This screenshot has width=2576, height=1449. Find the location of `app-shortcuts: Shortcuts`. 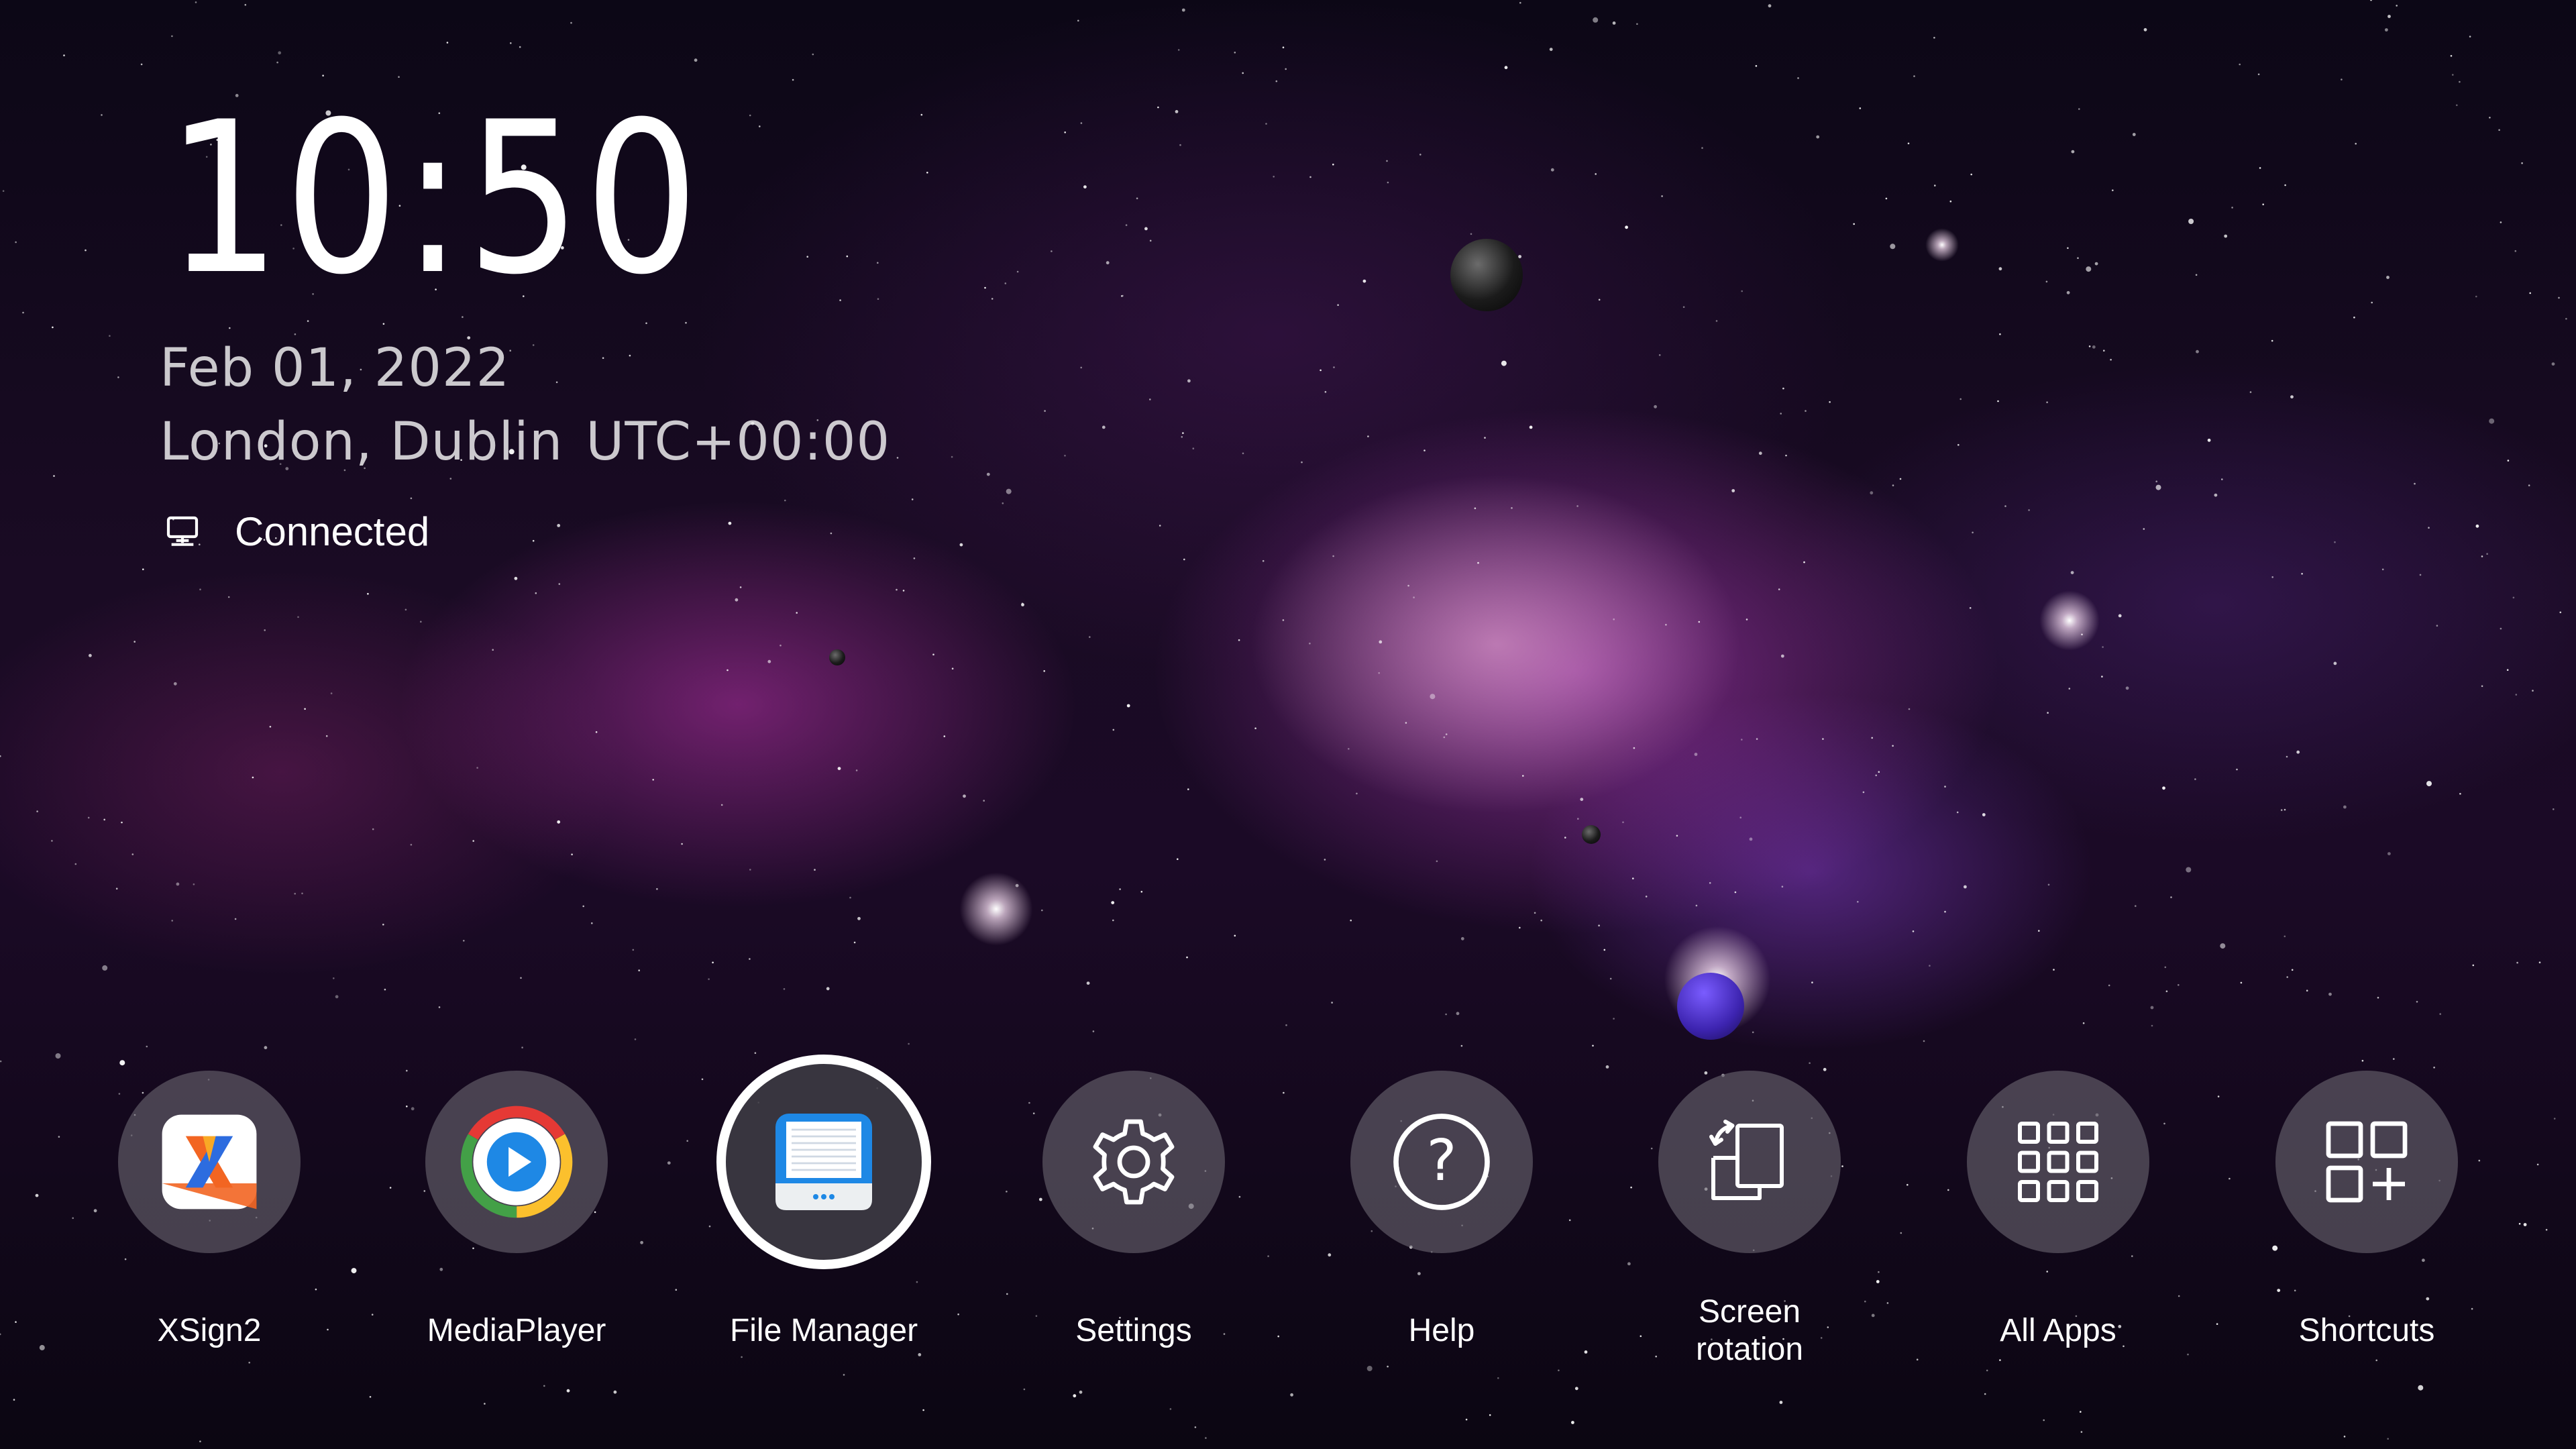

app-shortcuts: Shortcuts is located at coordinates (2366, 1228).